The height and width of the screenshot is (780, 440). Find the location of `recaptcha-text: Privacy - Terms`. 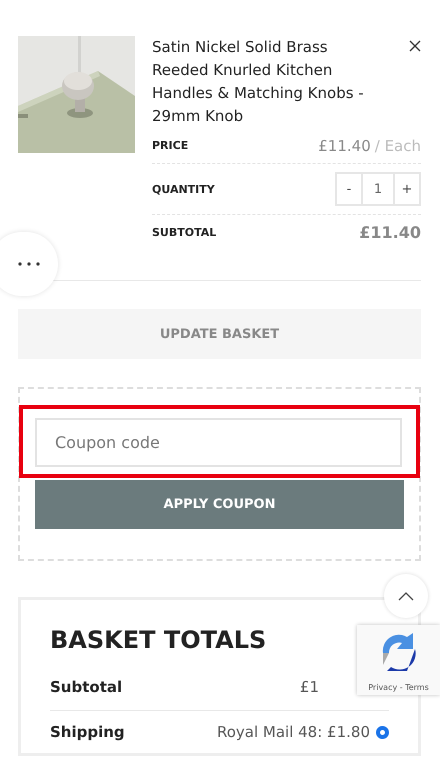

recaptcha-text: Privacy - Terms is located at coordinates (398, 687).